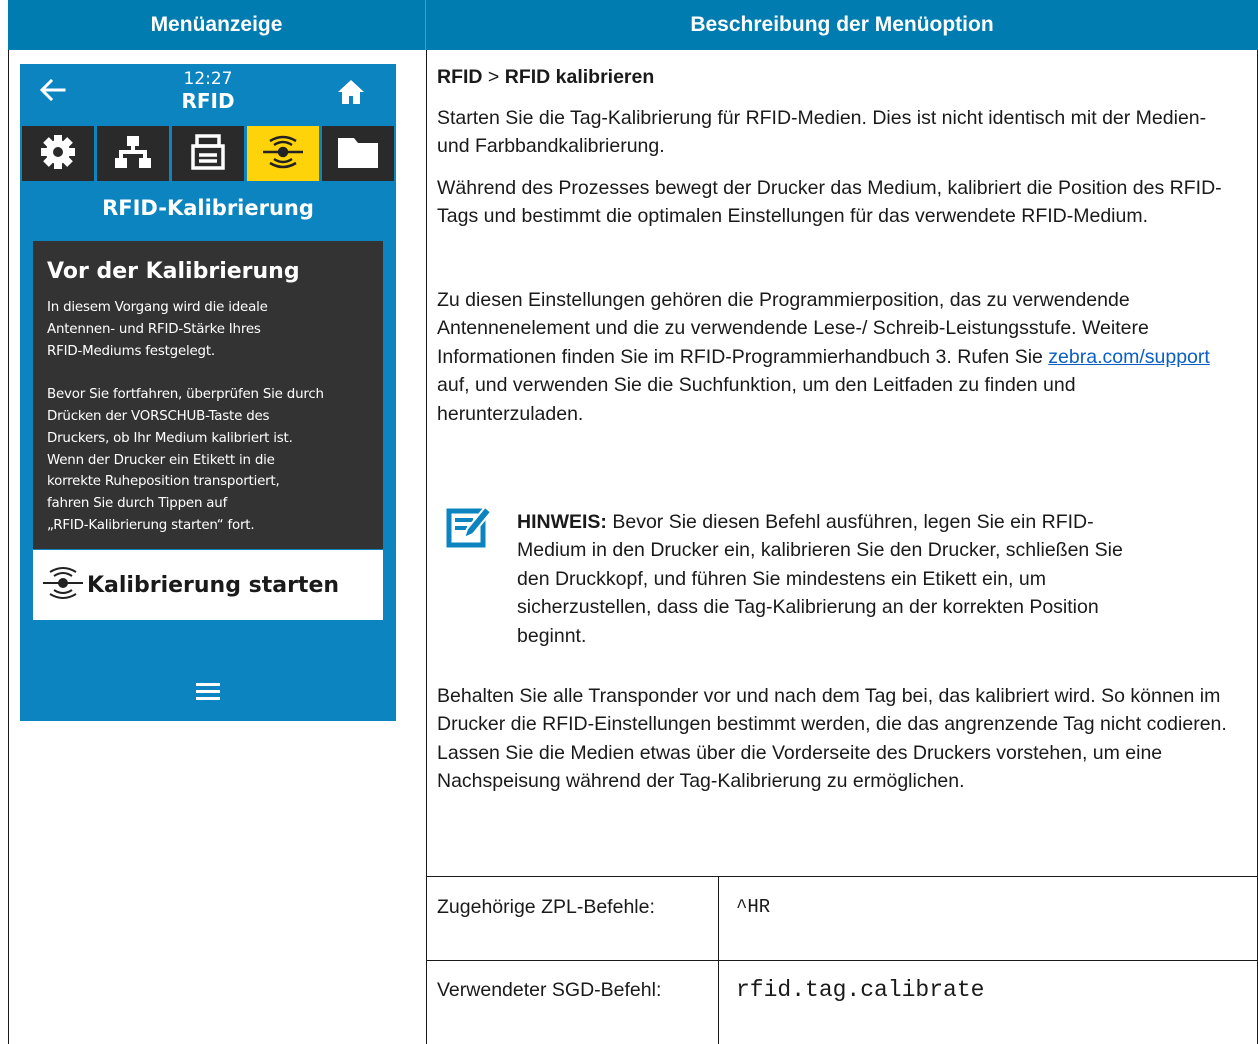 This screenshot has width=1258, height=1044. I want to click on section-title: RFID-Kalibrierung, so click(208, 208).